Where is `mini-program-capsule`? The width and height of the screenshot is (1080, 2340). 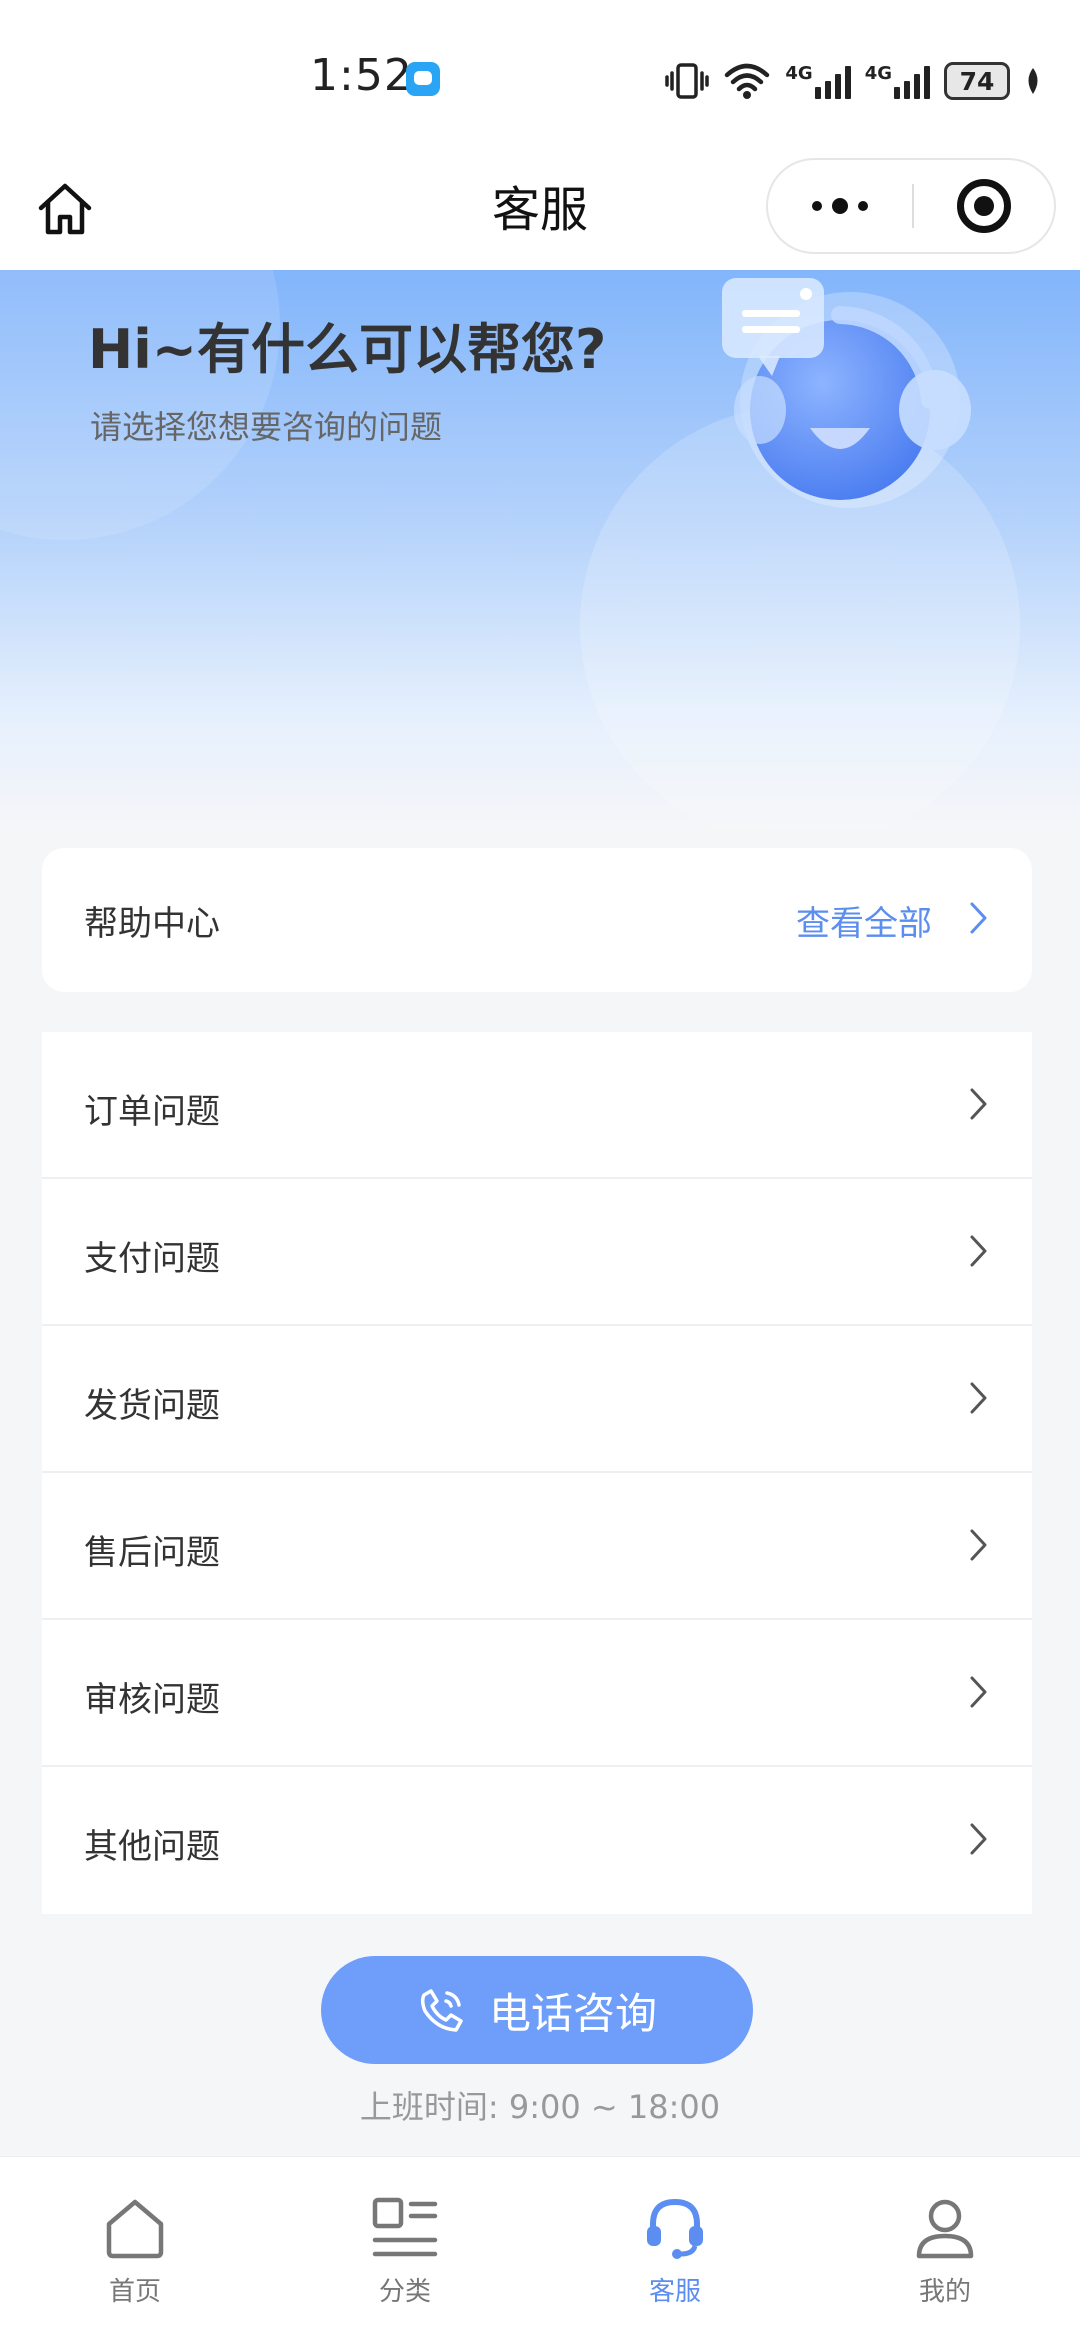 mini-program-capsule is located at coordinates (911, 206).